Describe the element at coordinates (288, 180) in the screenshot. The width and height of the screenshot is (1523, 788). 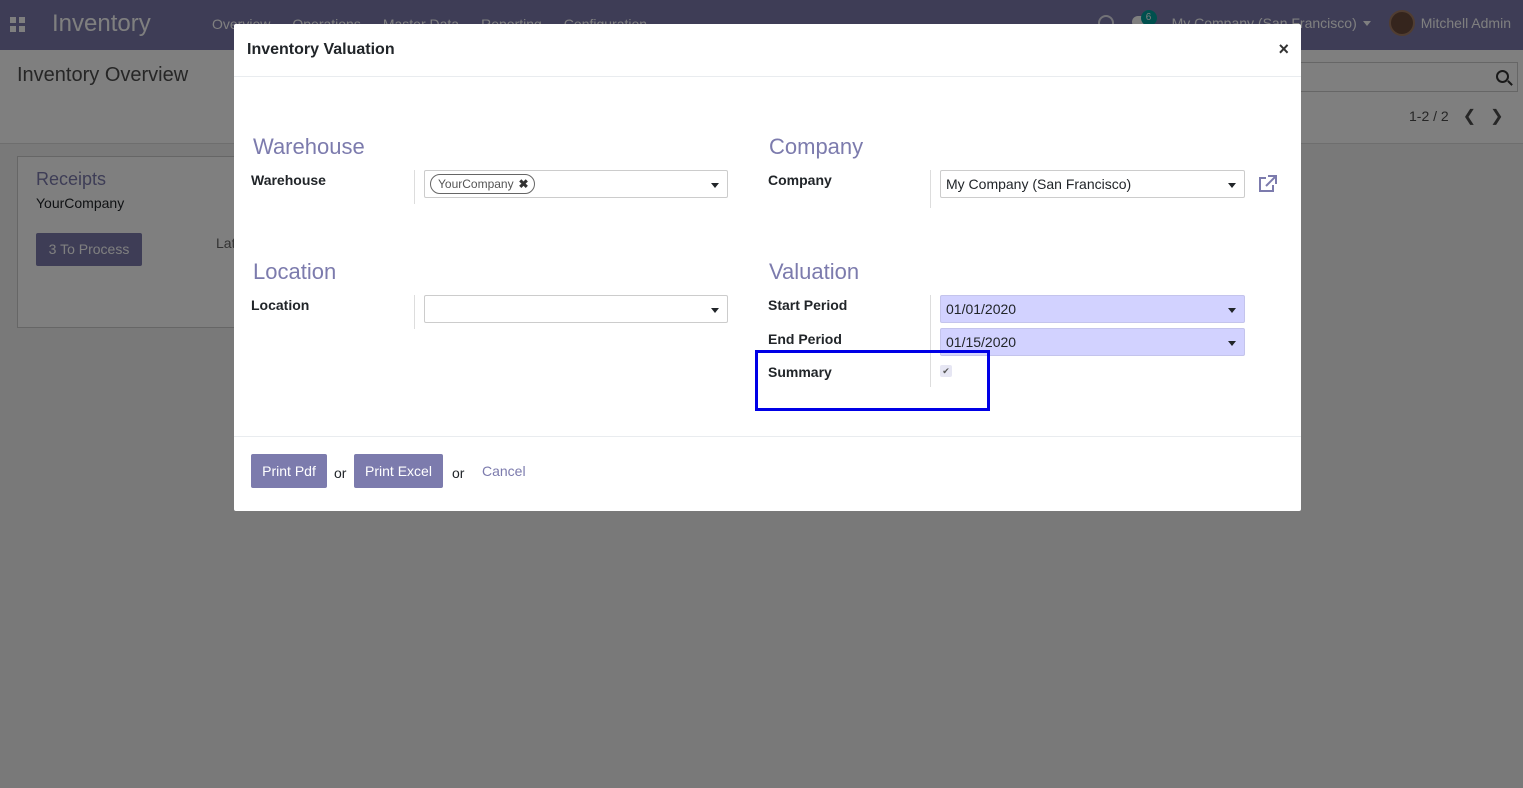
I see `warehouse-label: Warehouse` at that location.